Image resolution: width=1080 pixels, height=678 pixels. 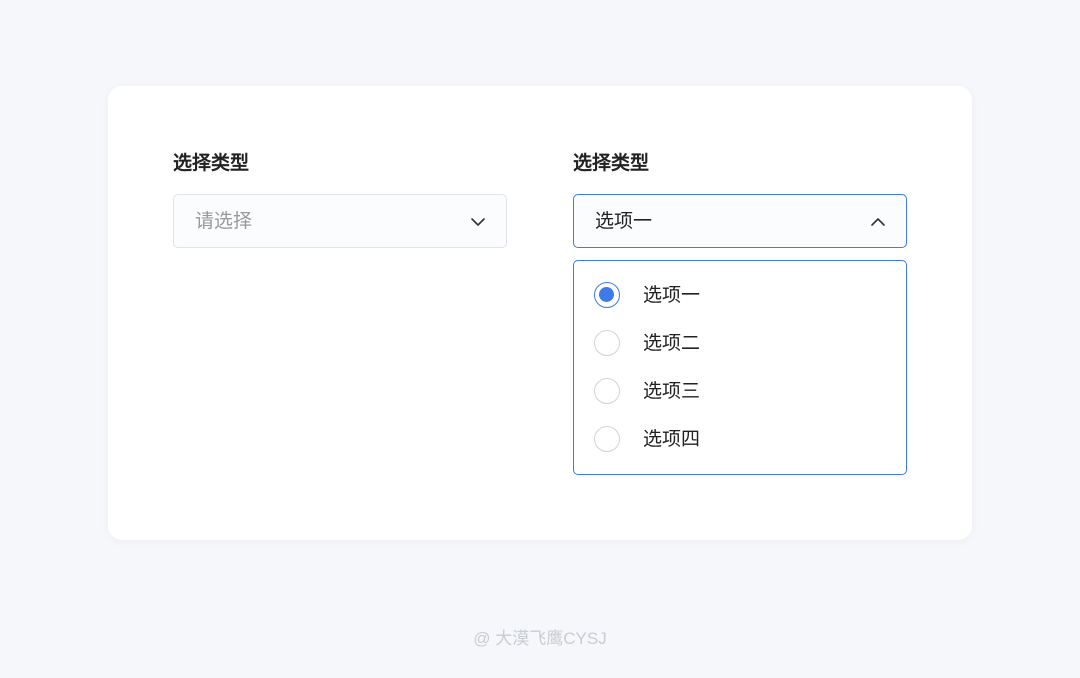 What do you see at coordinates (672, 343) in the screenshot?
I see `option-label: 选项二` at bounding box center [672, 343].